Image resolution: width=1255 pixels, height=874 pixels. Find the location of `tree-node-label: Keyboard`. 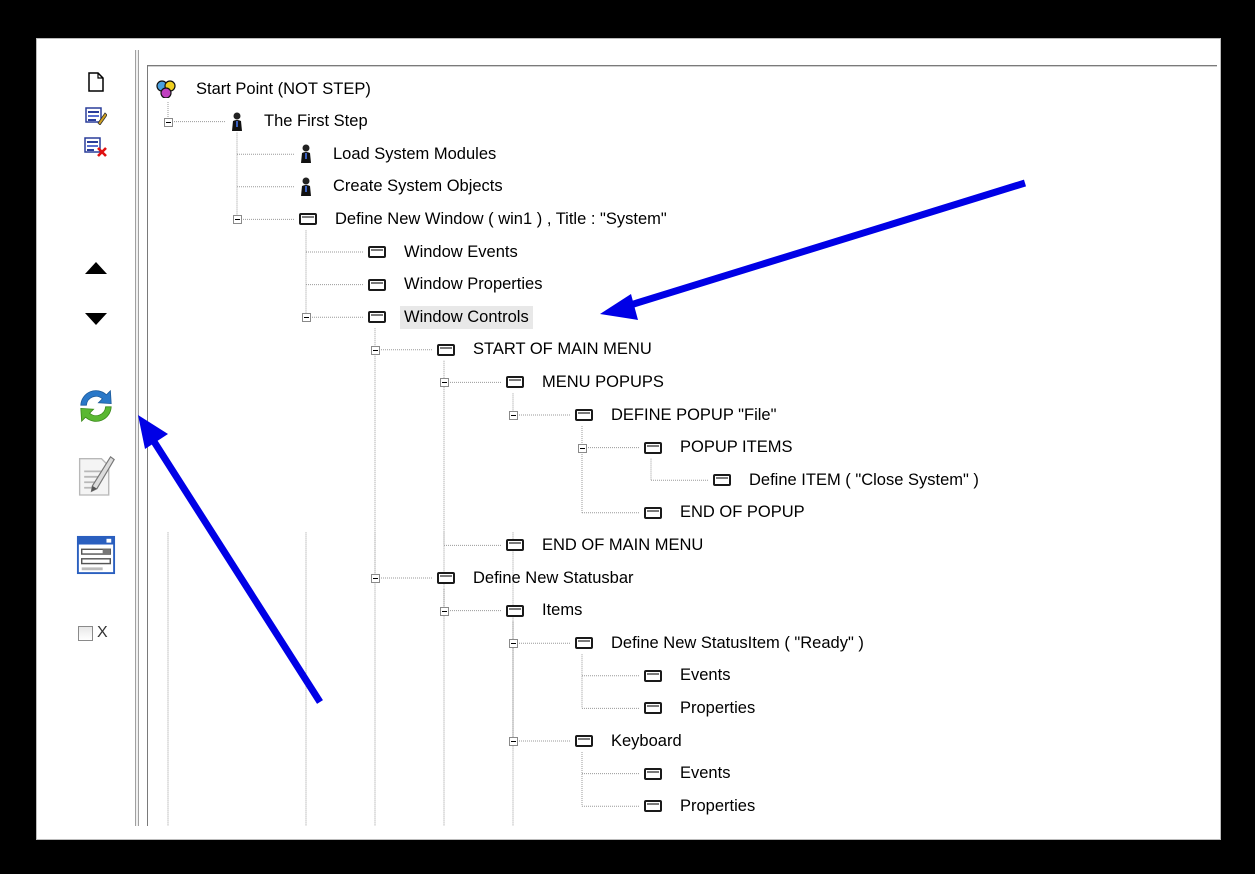

tree-node-label: Keyboard is located at coordinates (646, 740).